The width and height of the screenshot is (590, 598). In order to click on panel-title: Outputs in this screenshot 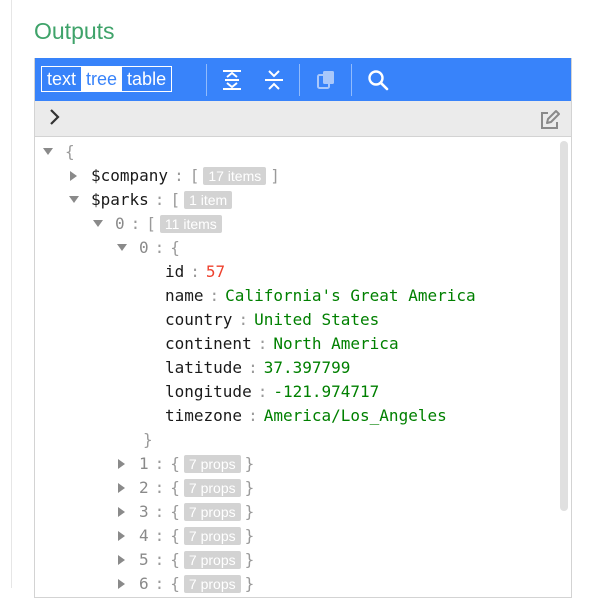, I will do `click(74, 31)`.